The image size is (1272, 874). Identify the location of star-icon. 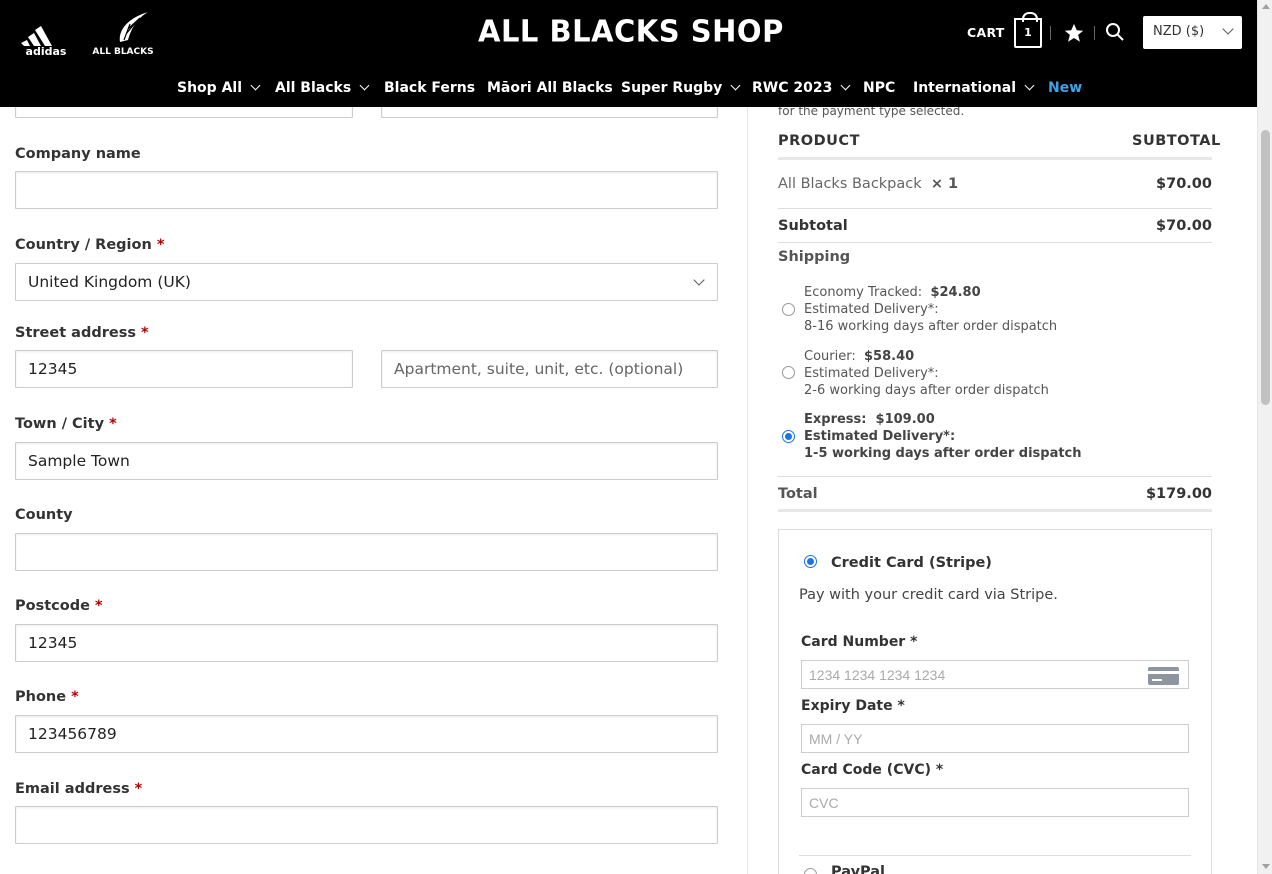
(1074, 33).